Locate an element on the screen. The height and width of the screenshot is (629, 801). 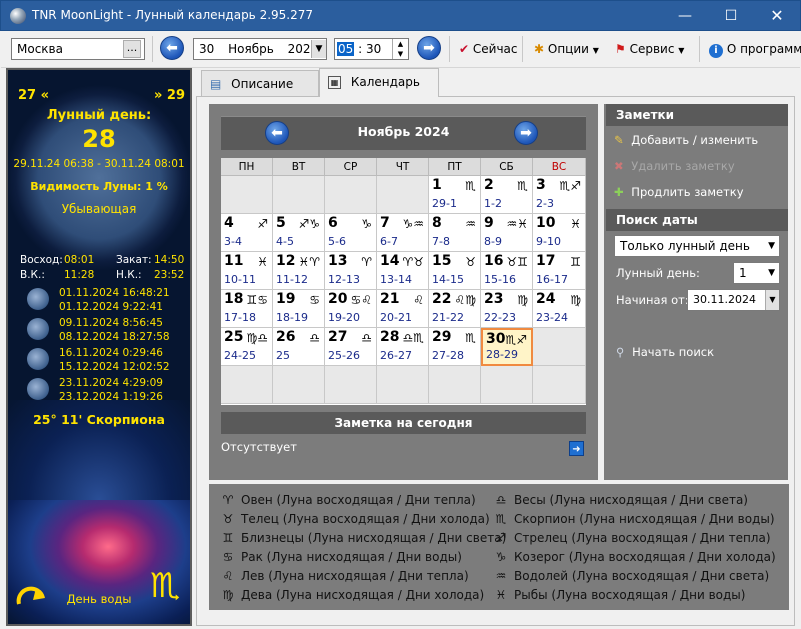
day-number: 25 is located at coordinates (234, 337).